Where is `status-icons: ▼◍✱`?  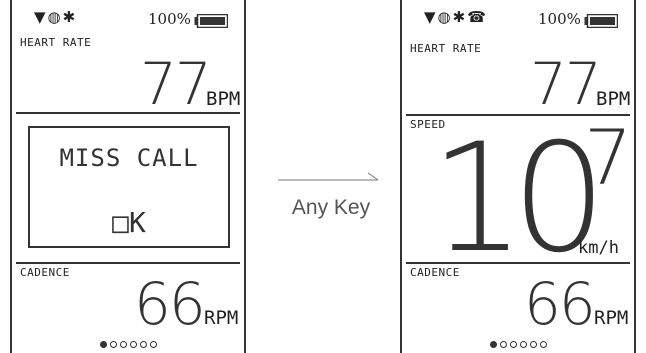 status-icons: ▼◍✱ is located at coordinates (56, 17).